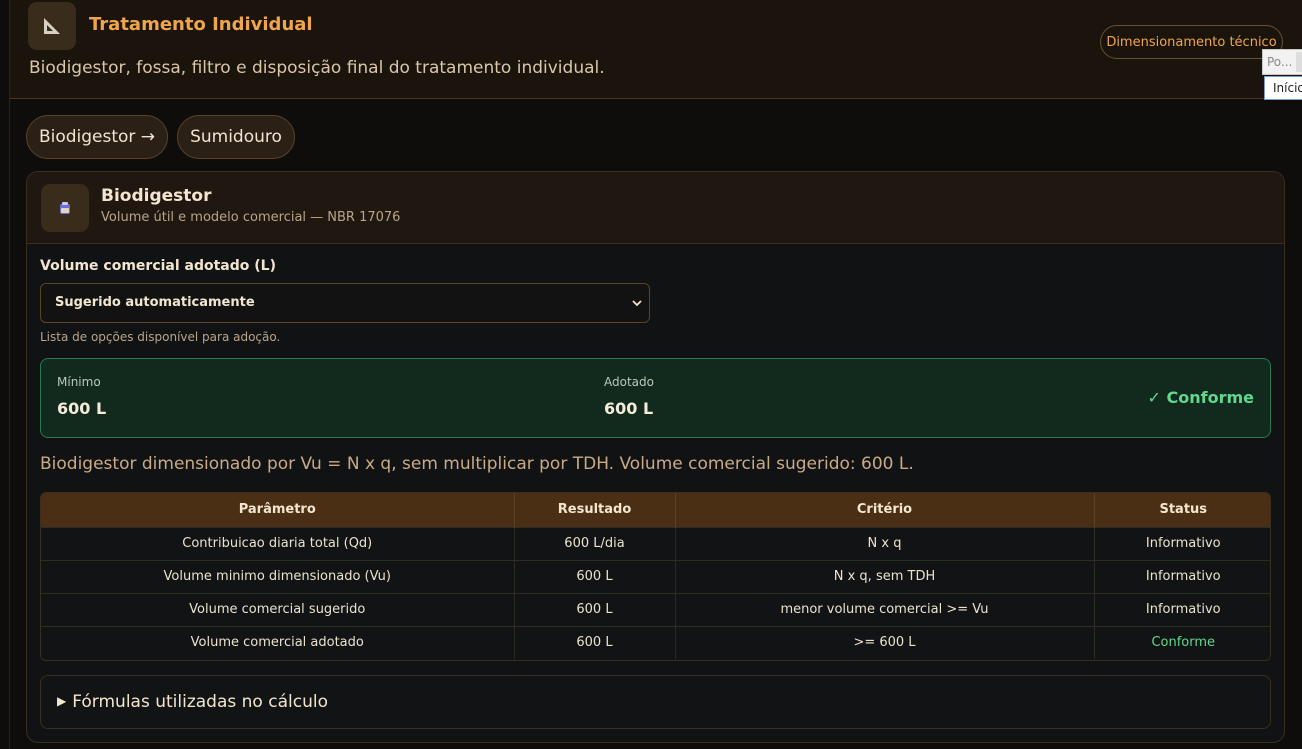 The width and height of the screenshot is (1302, 749). I want to click on volume-hint: Lista de opções disponível para adoção., so click(160, 337).